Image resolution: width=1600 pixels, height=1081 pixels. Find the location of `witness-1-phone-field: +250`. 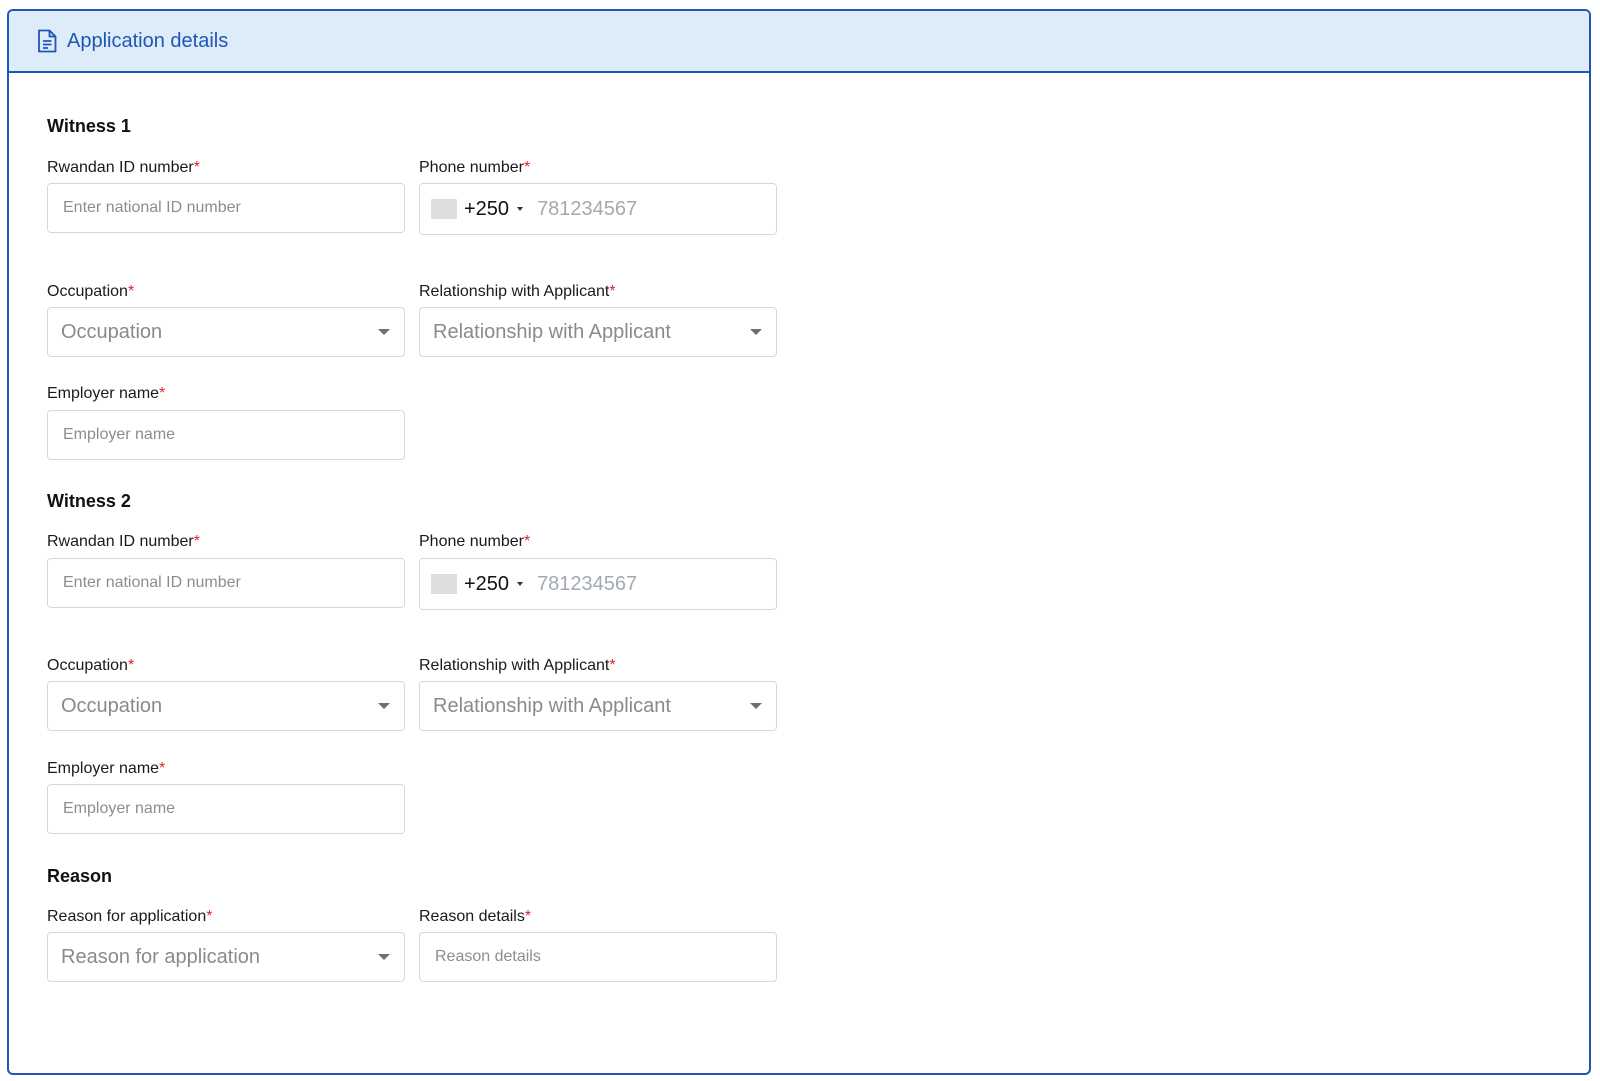

witness-1-phone-field: +250 is located at coordinates (598, 209).